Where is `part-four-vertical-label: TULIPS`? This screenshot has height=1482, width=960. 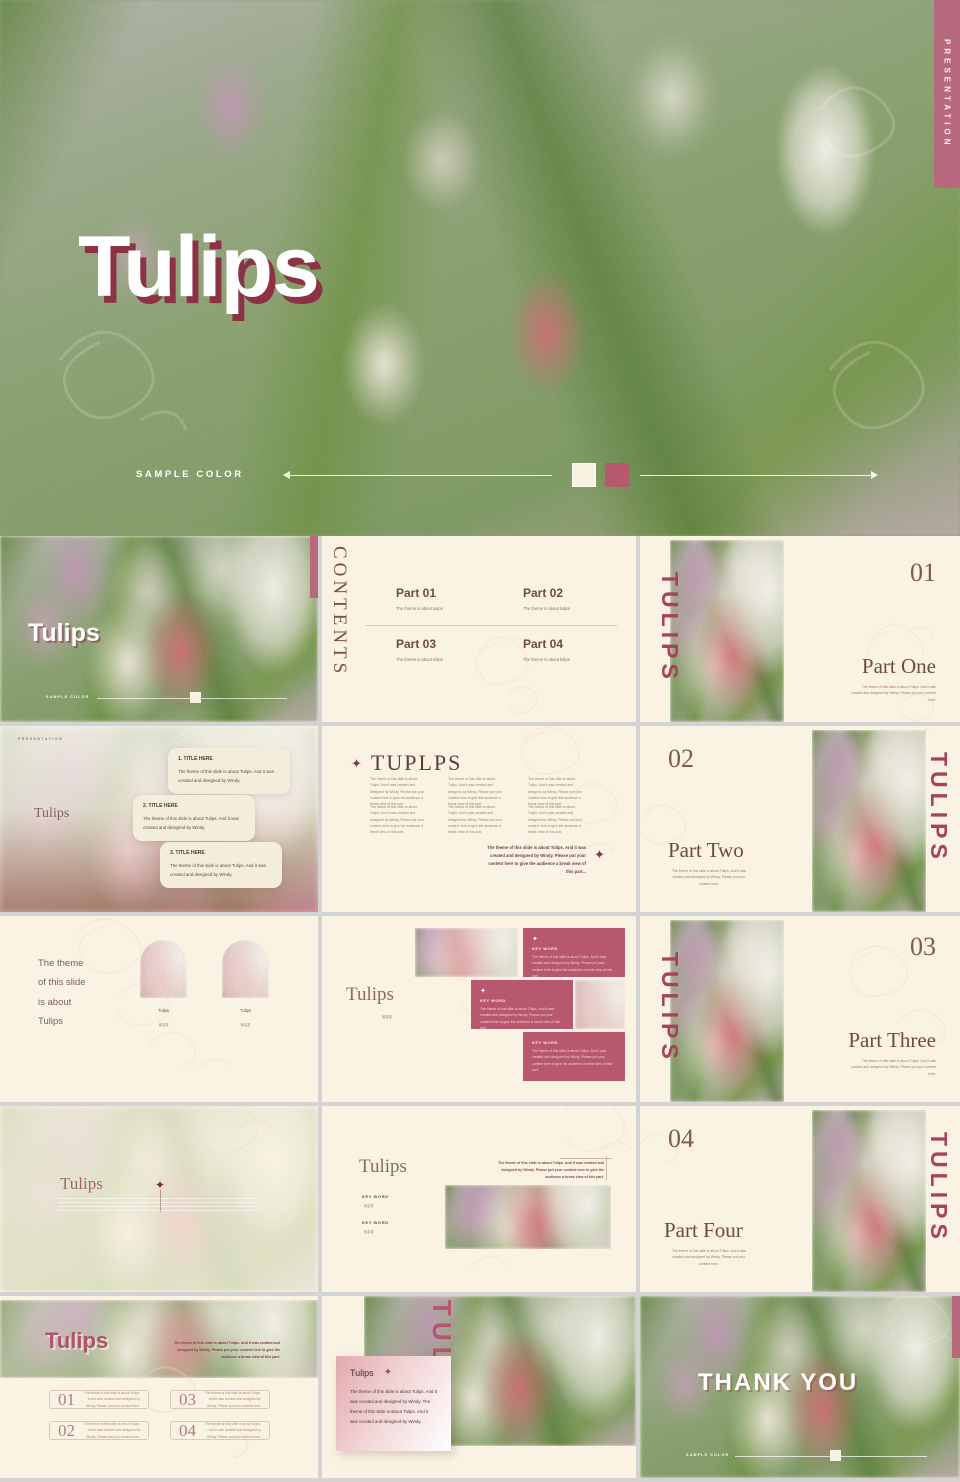
part-four-vertical-label: TULIPS is located at coordinates (939, 1188).